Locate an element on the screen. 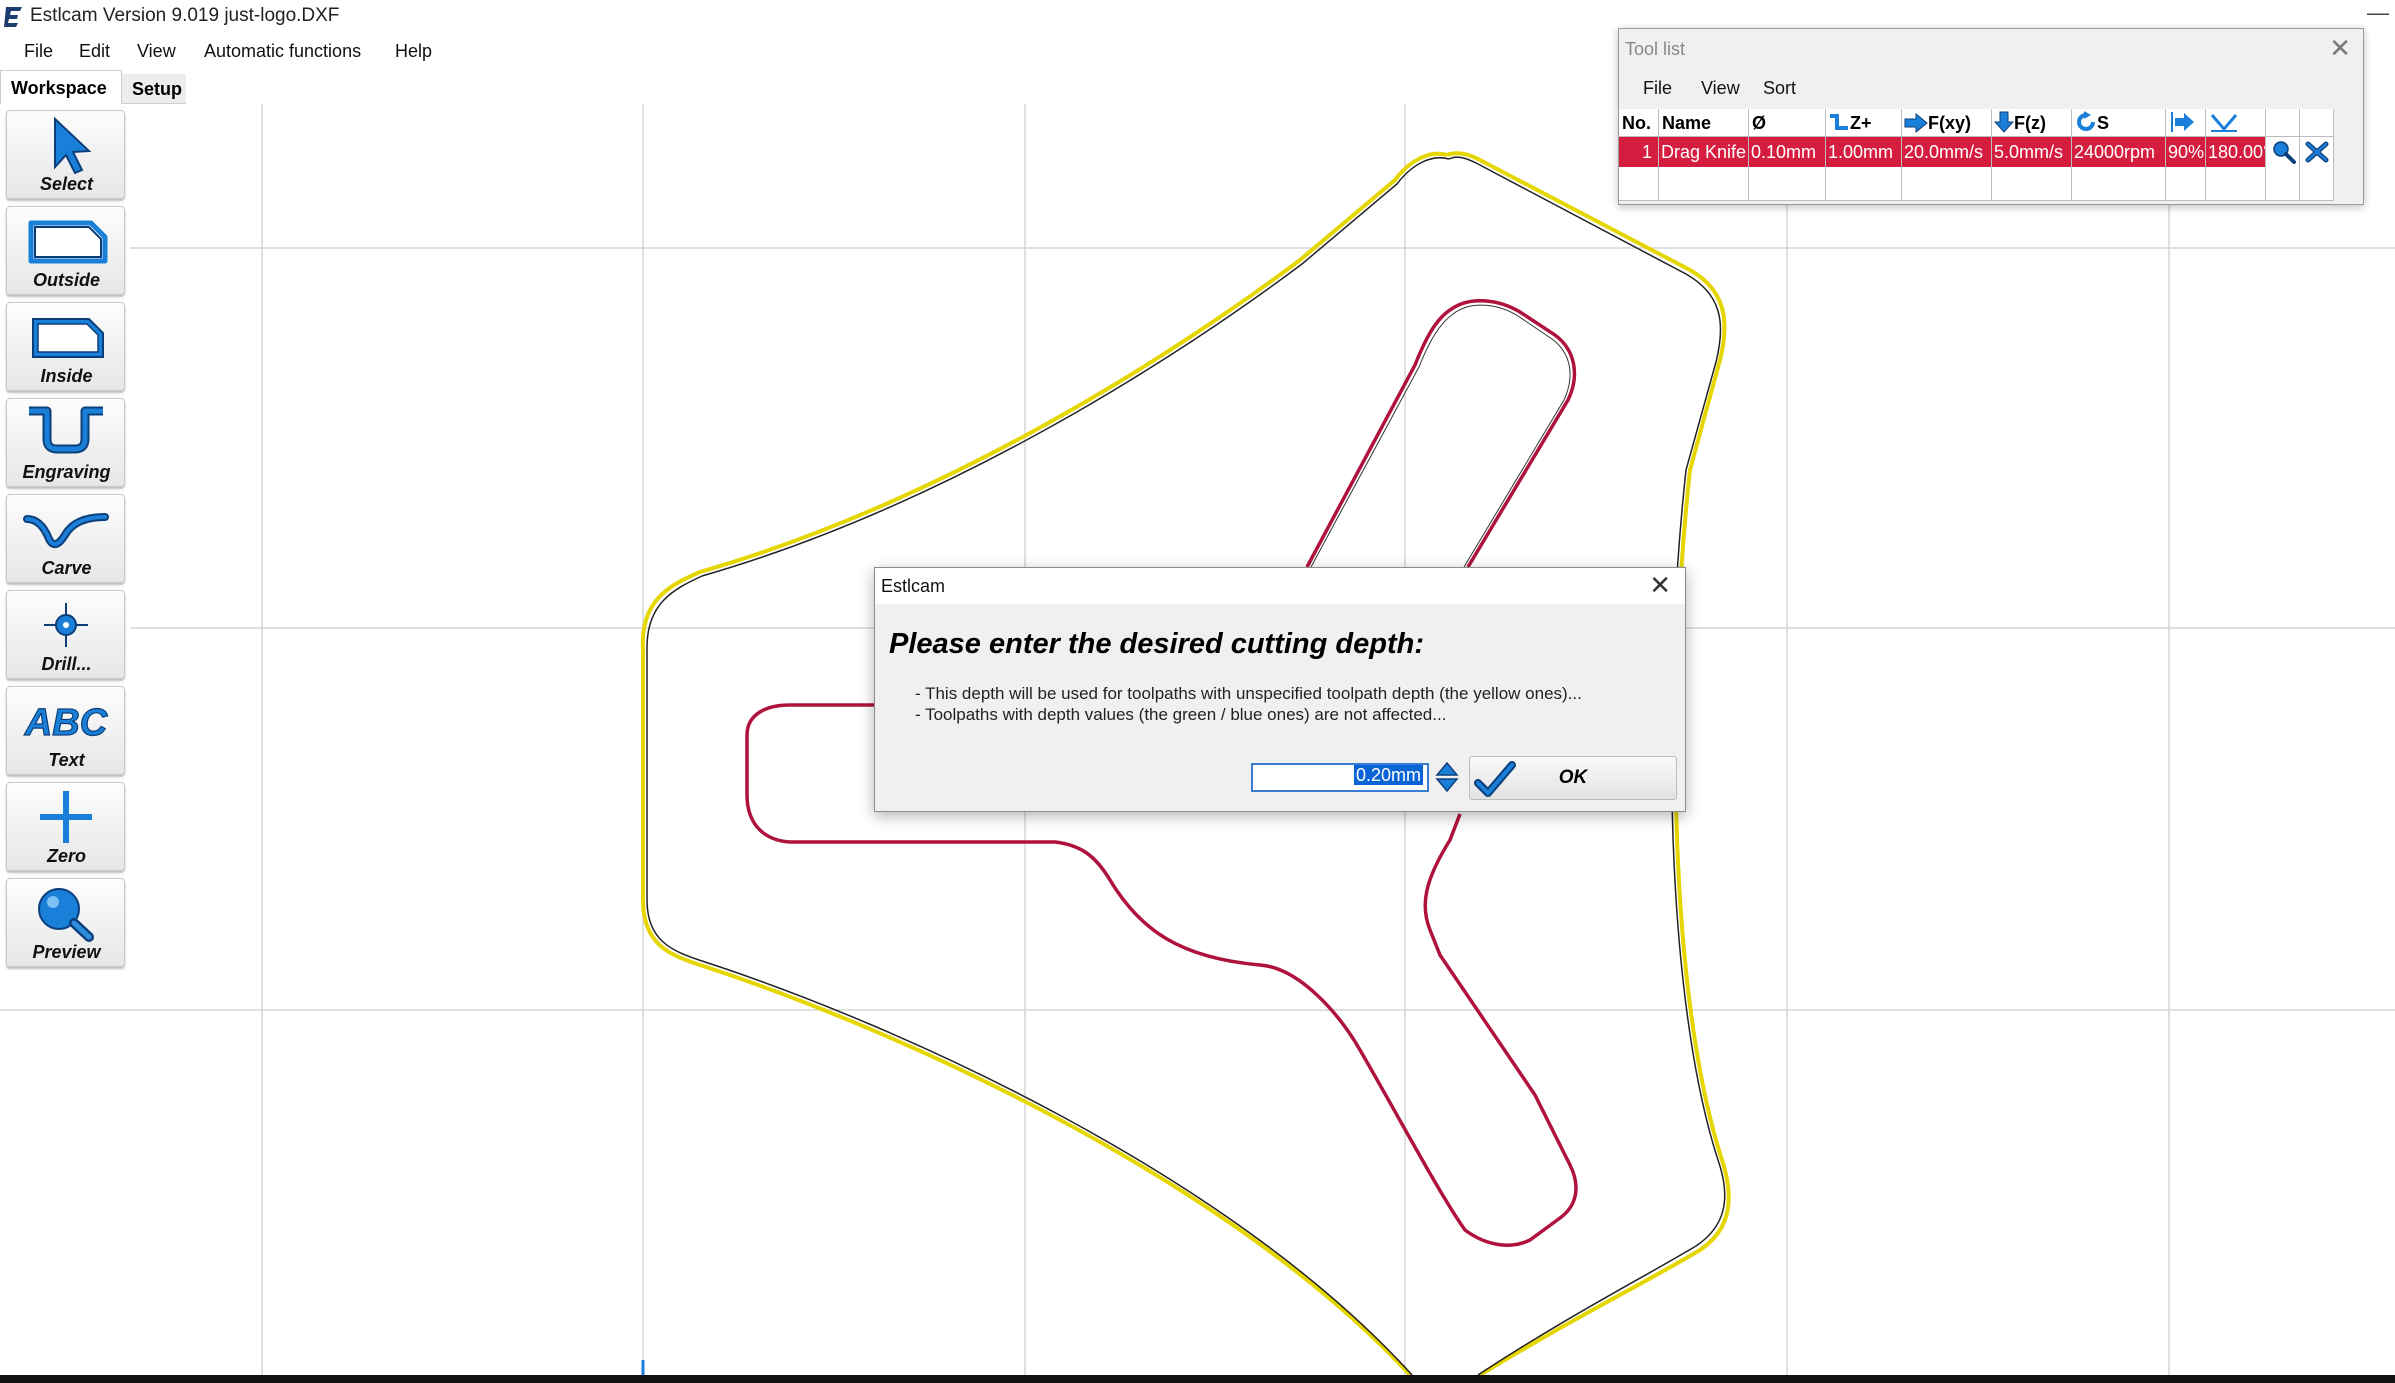 The image size is (2395, 1383). carve-button: Carve is located at coordinates (65, 538).